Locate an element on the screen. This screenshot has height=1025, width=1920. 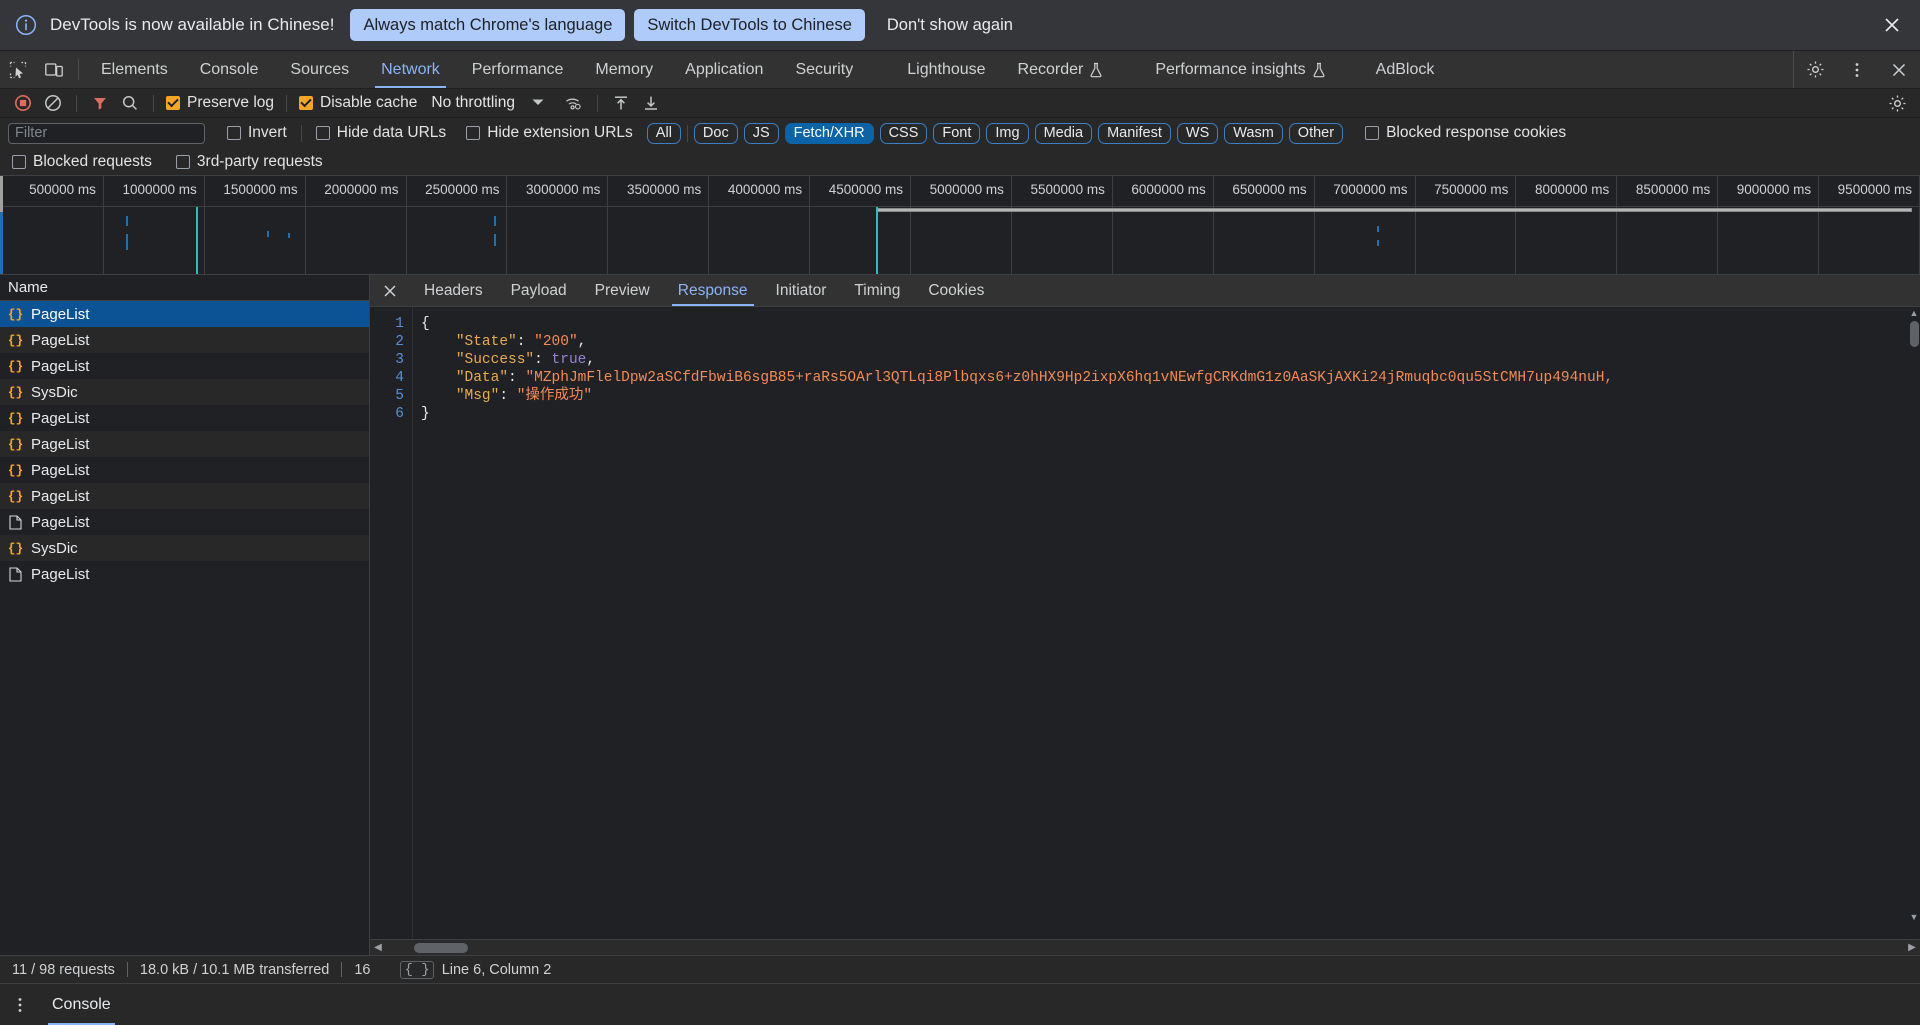
timeline-tick-cell: 4500000 ms is located at coordinates (861, 225).